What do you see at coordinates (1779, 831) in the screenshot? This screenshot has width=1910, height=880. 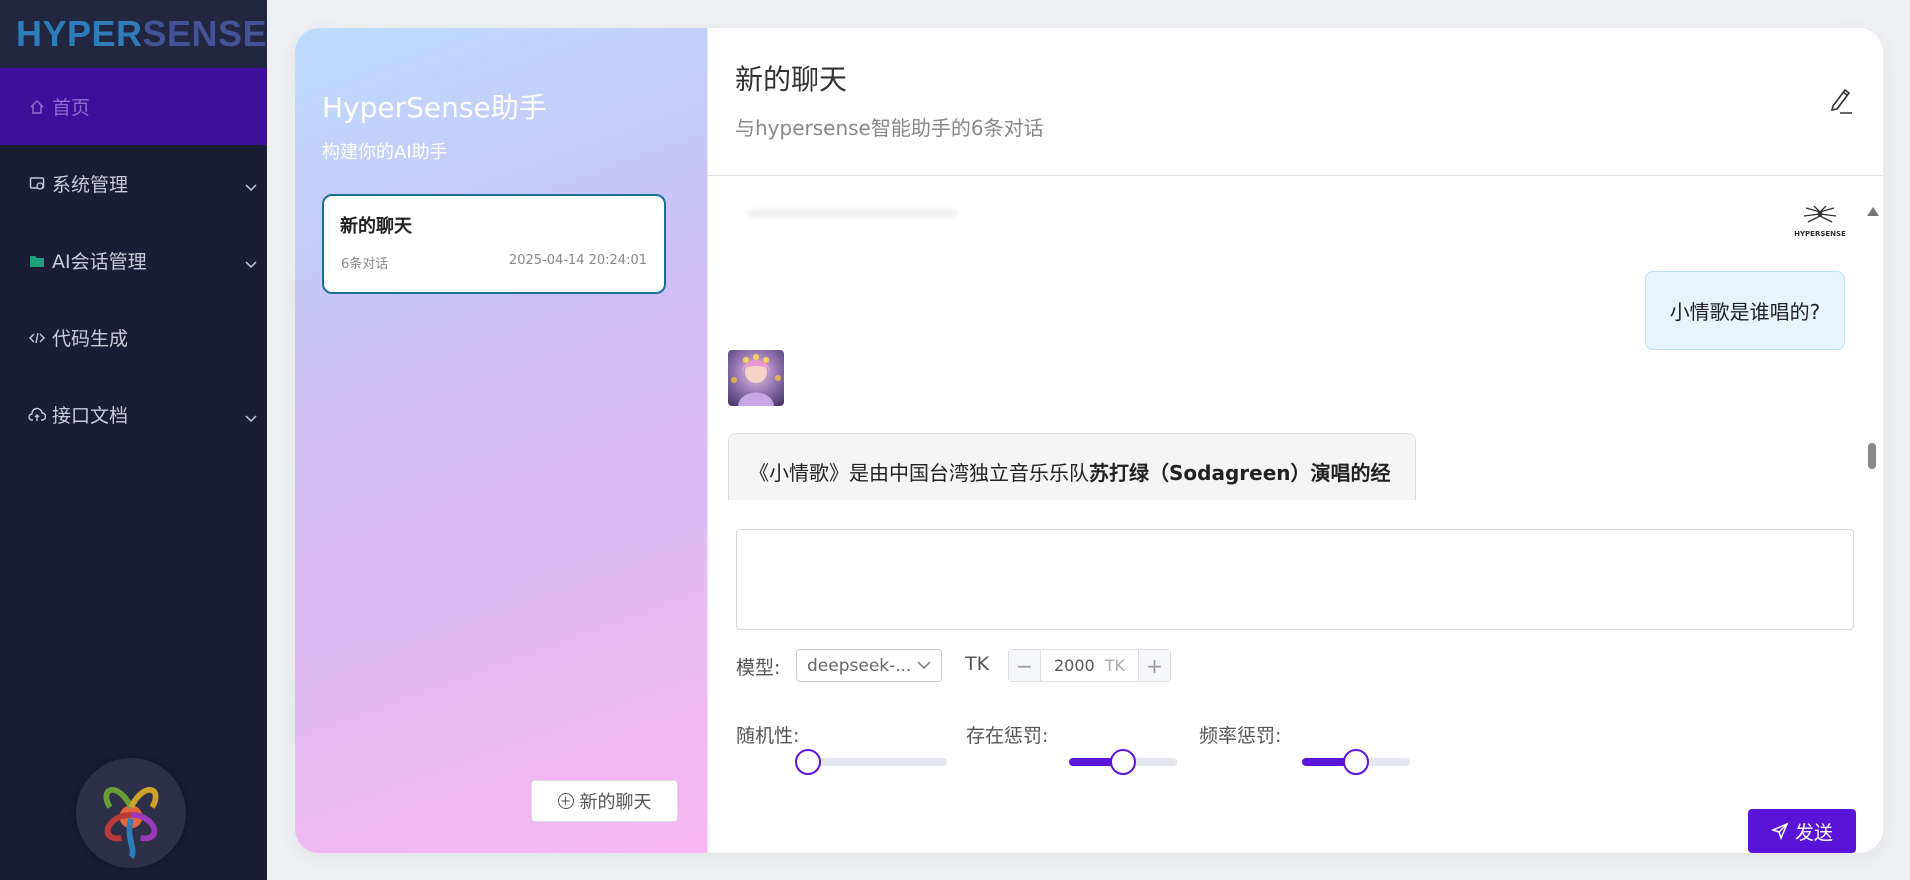 I see `send-icon` at bounding box center [1779, 831].